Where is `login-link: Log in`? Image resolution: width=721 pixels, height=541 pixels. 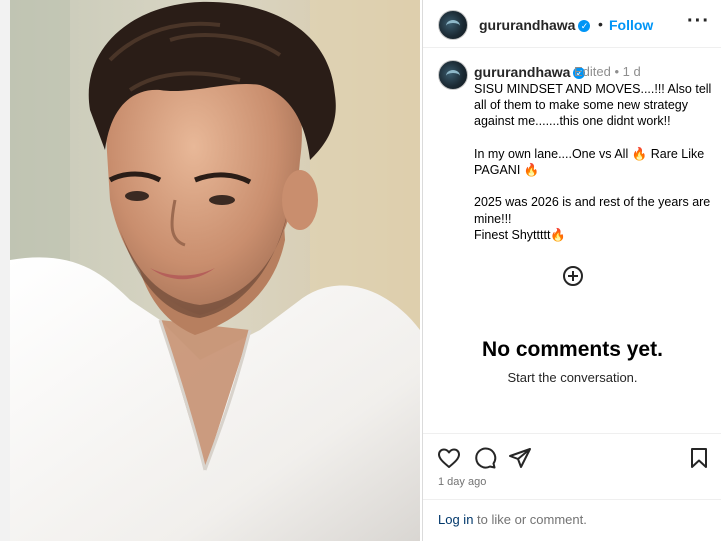 login-link: Log in is located at coordinates (455, 519).